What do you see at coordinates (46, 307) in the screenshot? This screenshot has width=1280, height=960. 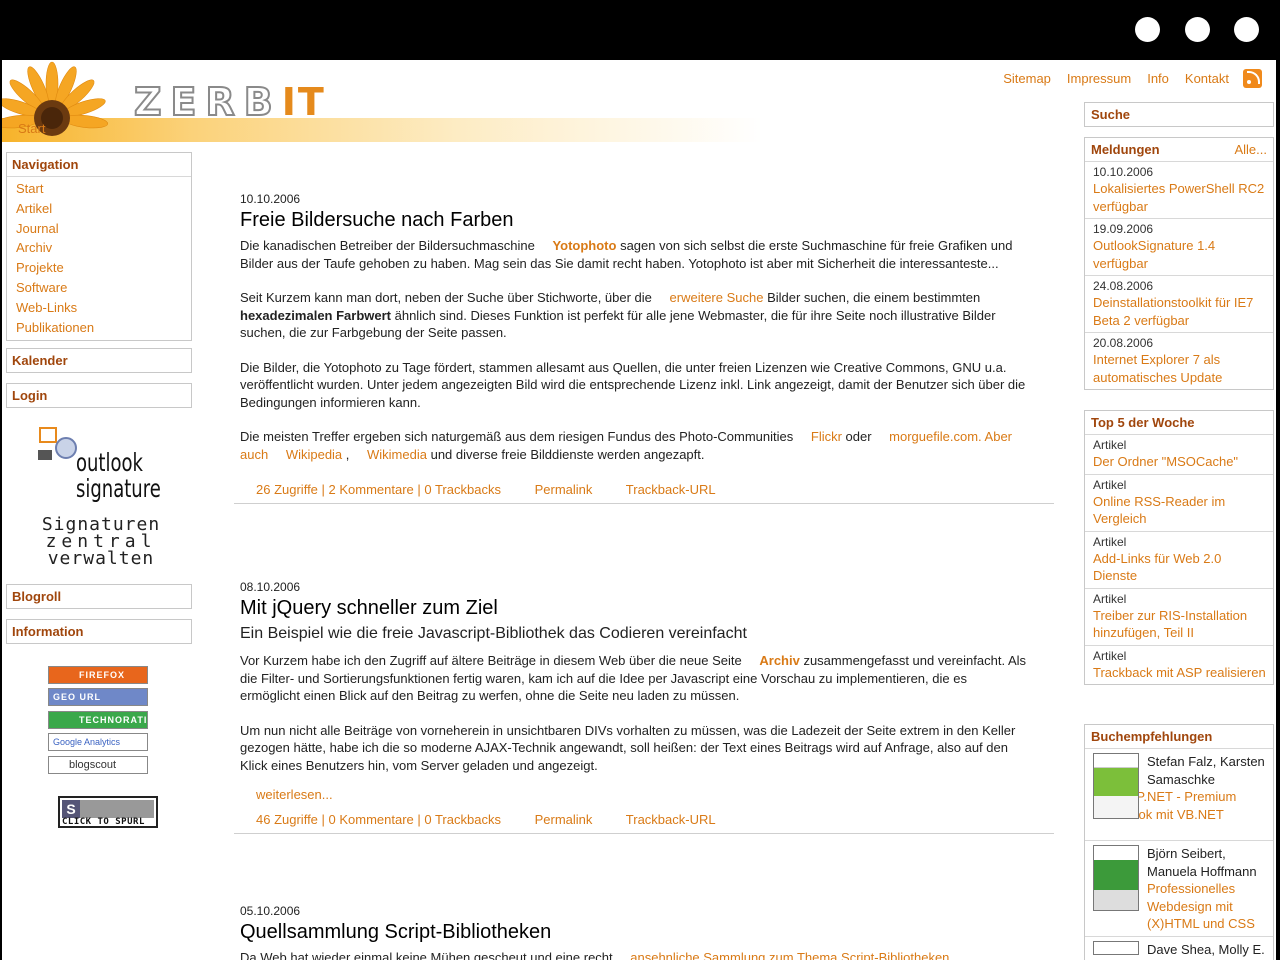 I see `nav-item-web-links: Web-Links` at bounding box center [46, 307].